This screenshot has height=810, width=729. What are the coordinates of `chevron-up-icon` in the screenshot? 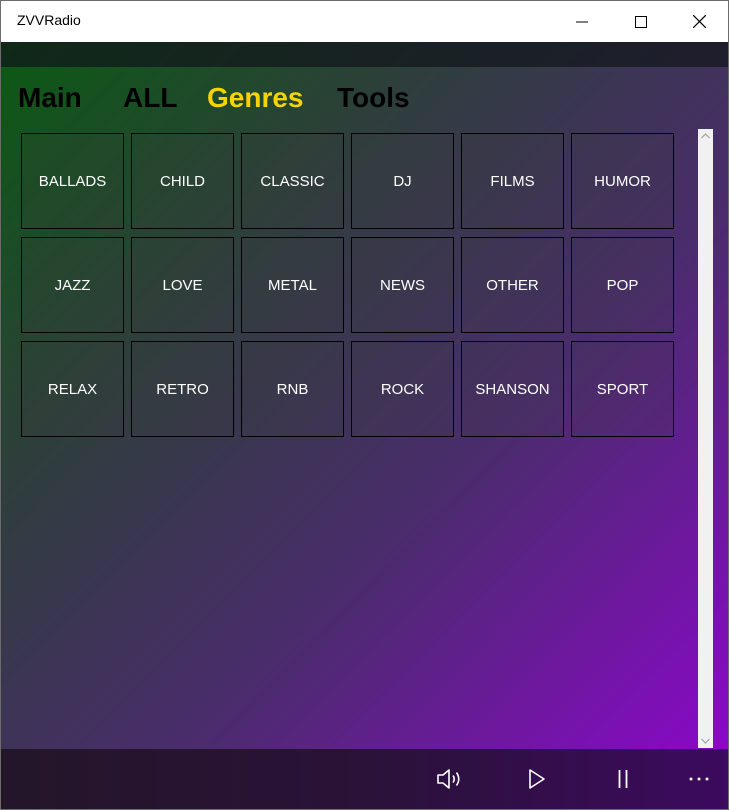 It's located at (705, 136).